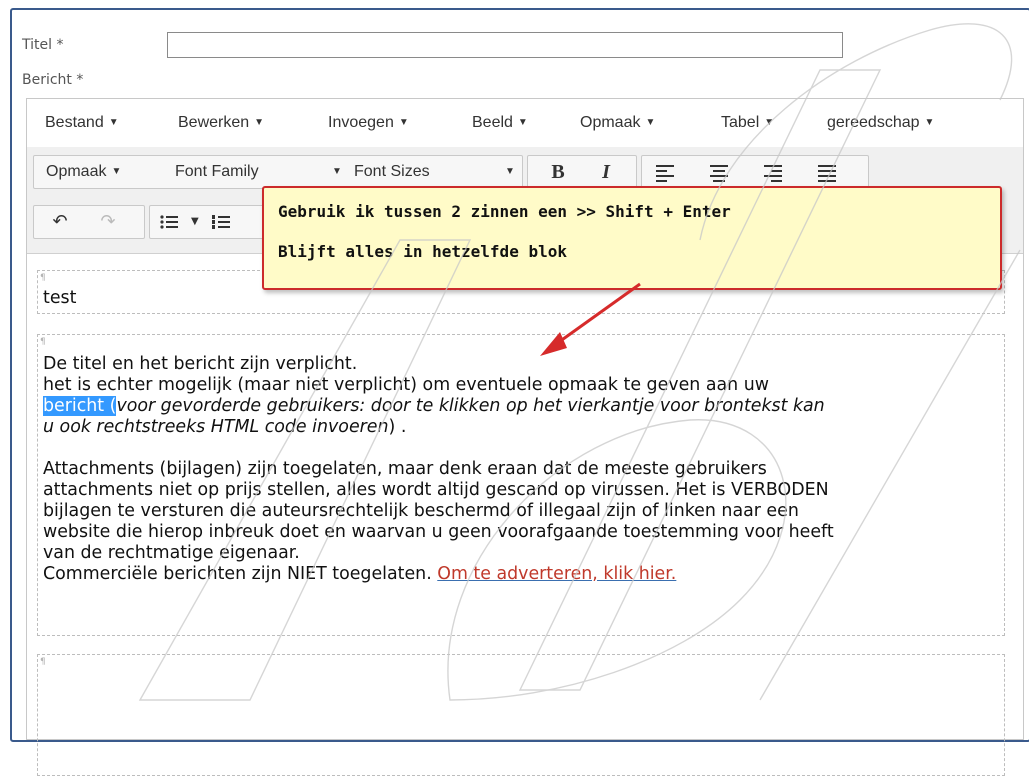  Describe the element at coordinates (53, 80) in the screenshot. I see `message-label: Bericht *` at that location.